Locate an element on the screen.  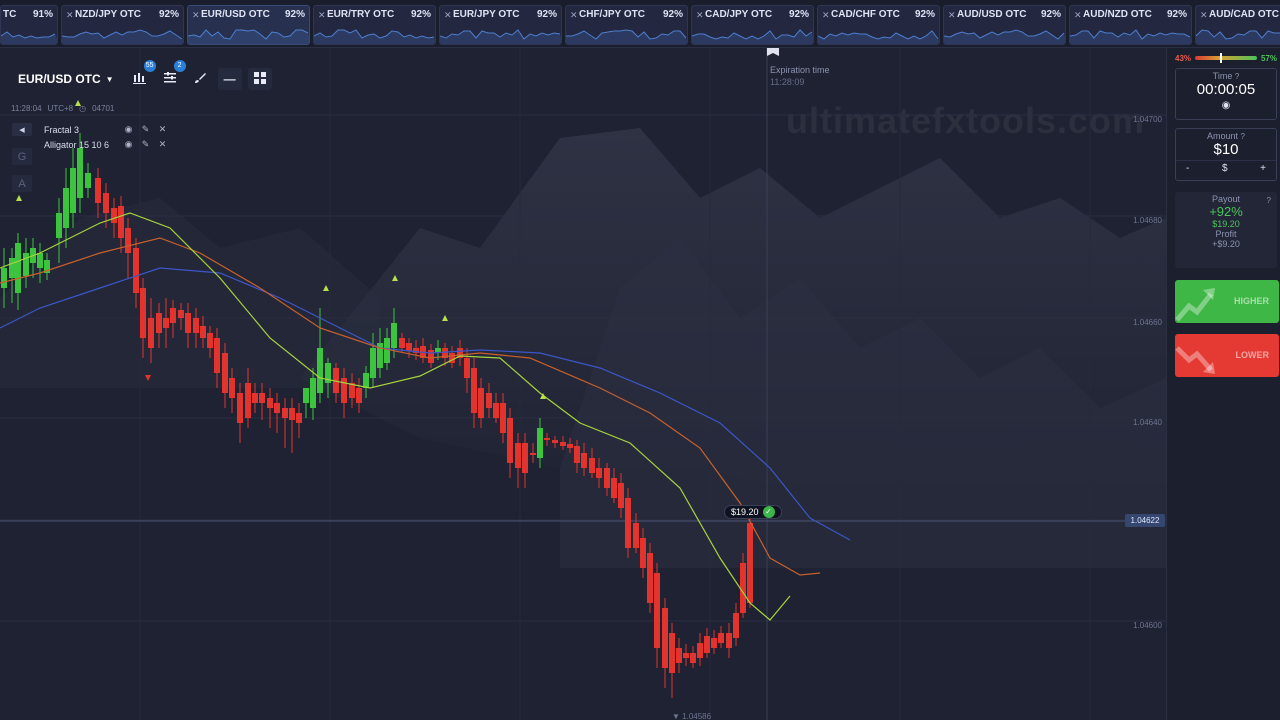
chevron-left-icon: ◀ is located at coordinates (22, 130).